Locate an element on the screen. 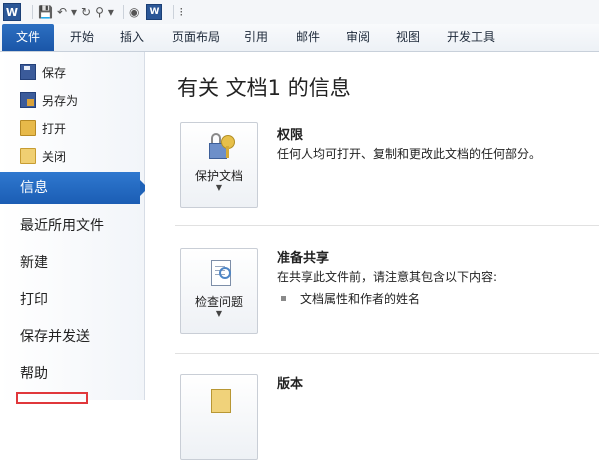  bullet-text: 文档属性和作者的姓名 is located at coordinates (360, 299).